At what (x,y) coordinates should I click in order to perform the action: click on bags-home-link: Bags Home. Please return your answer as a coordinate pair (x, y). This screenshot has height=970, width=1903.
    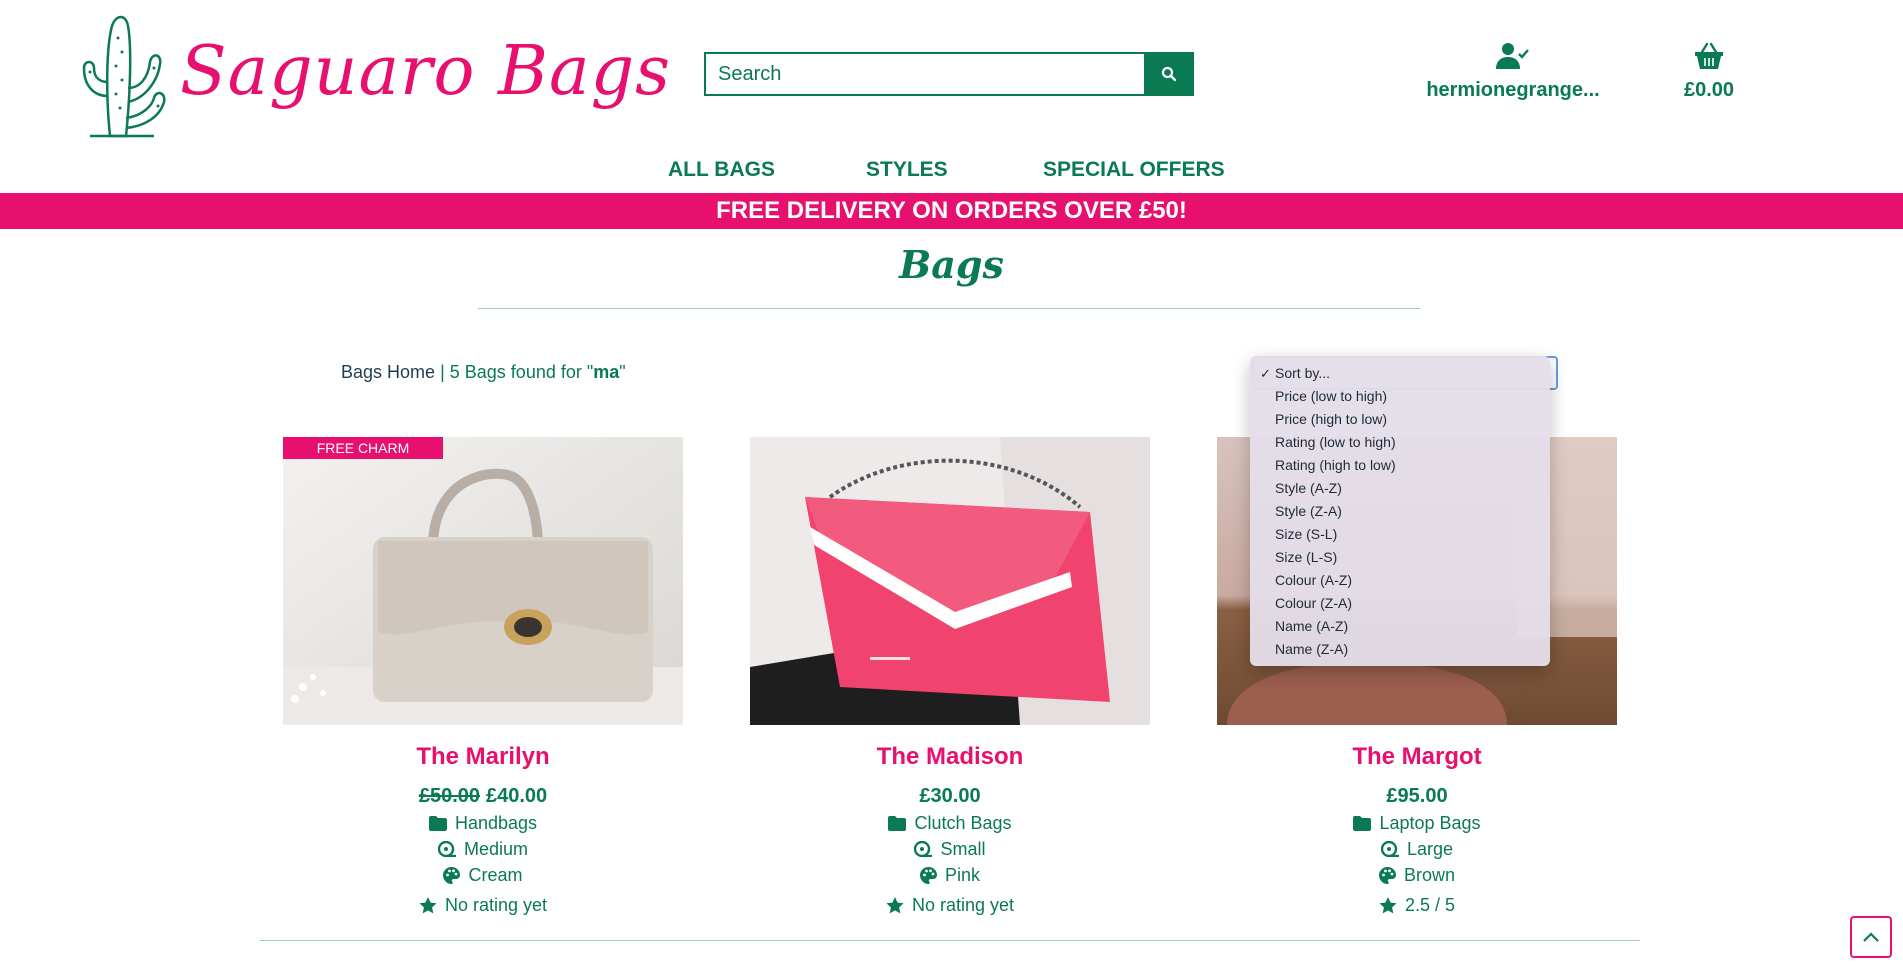
    Looking at the image, I should click on (388, 372).